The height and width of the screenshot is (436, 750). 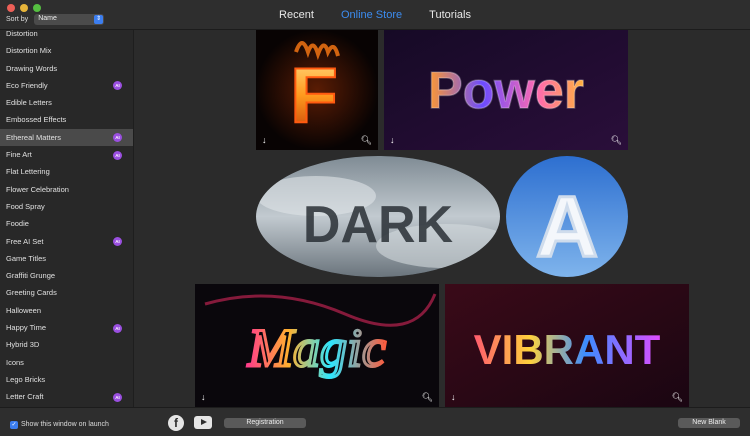 I want to click on sidebar-item-label: Distortion Mix, so click(x=29, y=51).